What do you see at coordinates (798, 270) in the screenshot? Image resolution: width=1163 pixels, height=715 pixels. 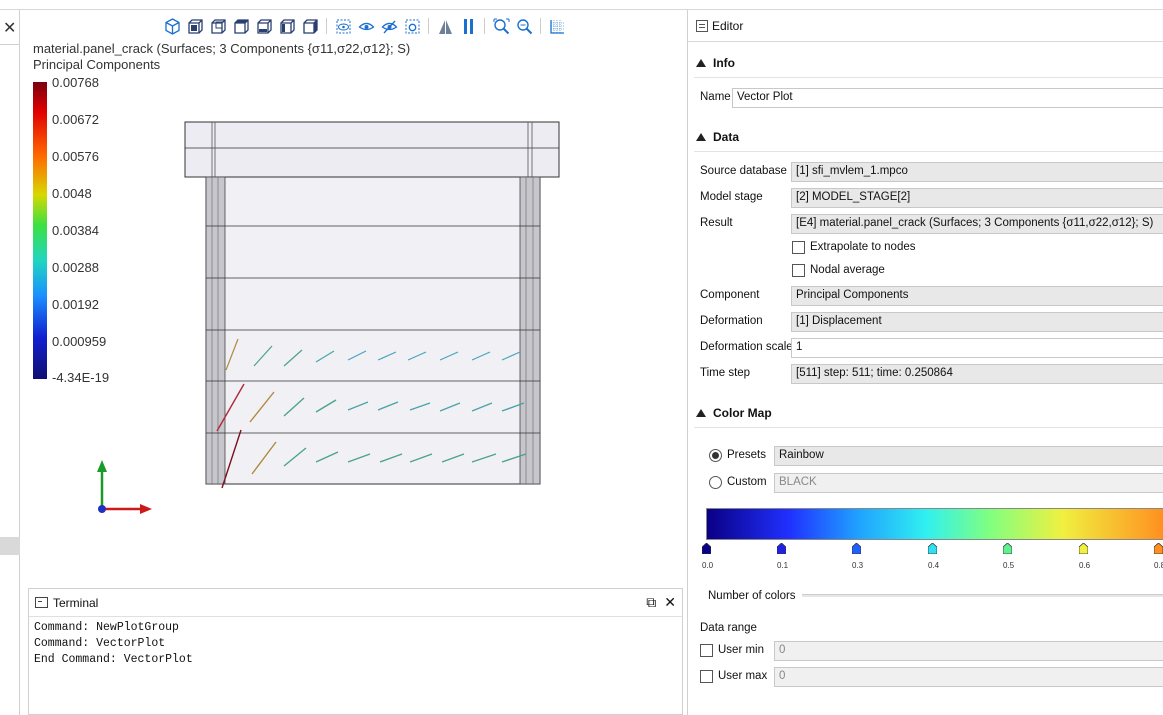 I see `nodal-average-checkbox` at bounding box center [798, 270].